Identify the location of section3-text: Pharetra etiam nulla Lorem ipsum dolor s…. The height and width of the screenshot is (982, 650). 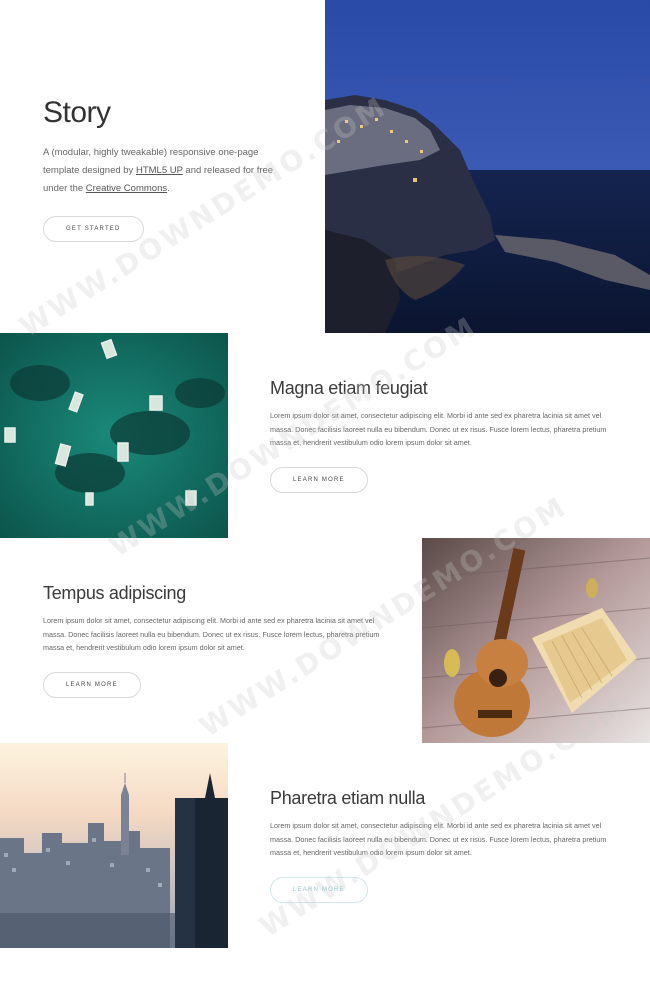
(442, 845).